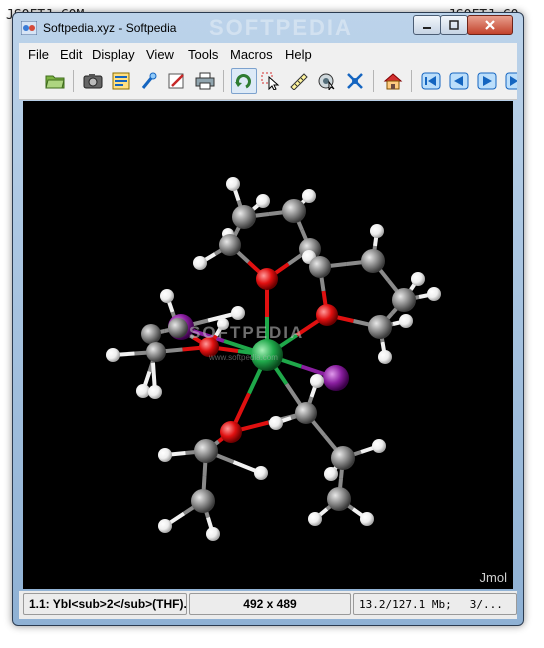 This screenshot has width=544, height=648. I want to click on measure-button, so click(299, 81).